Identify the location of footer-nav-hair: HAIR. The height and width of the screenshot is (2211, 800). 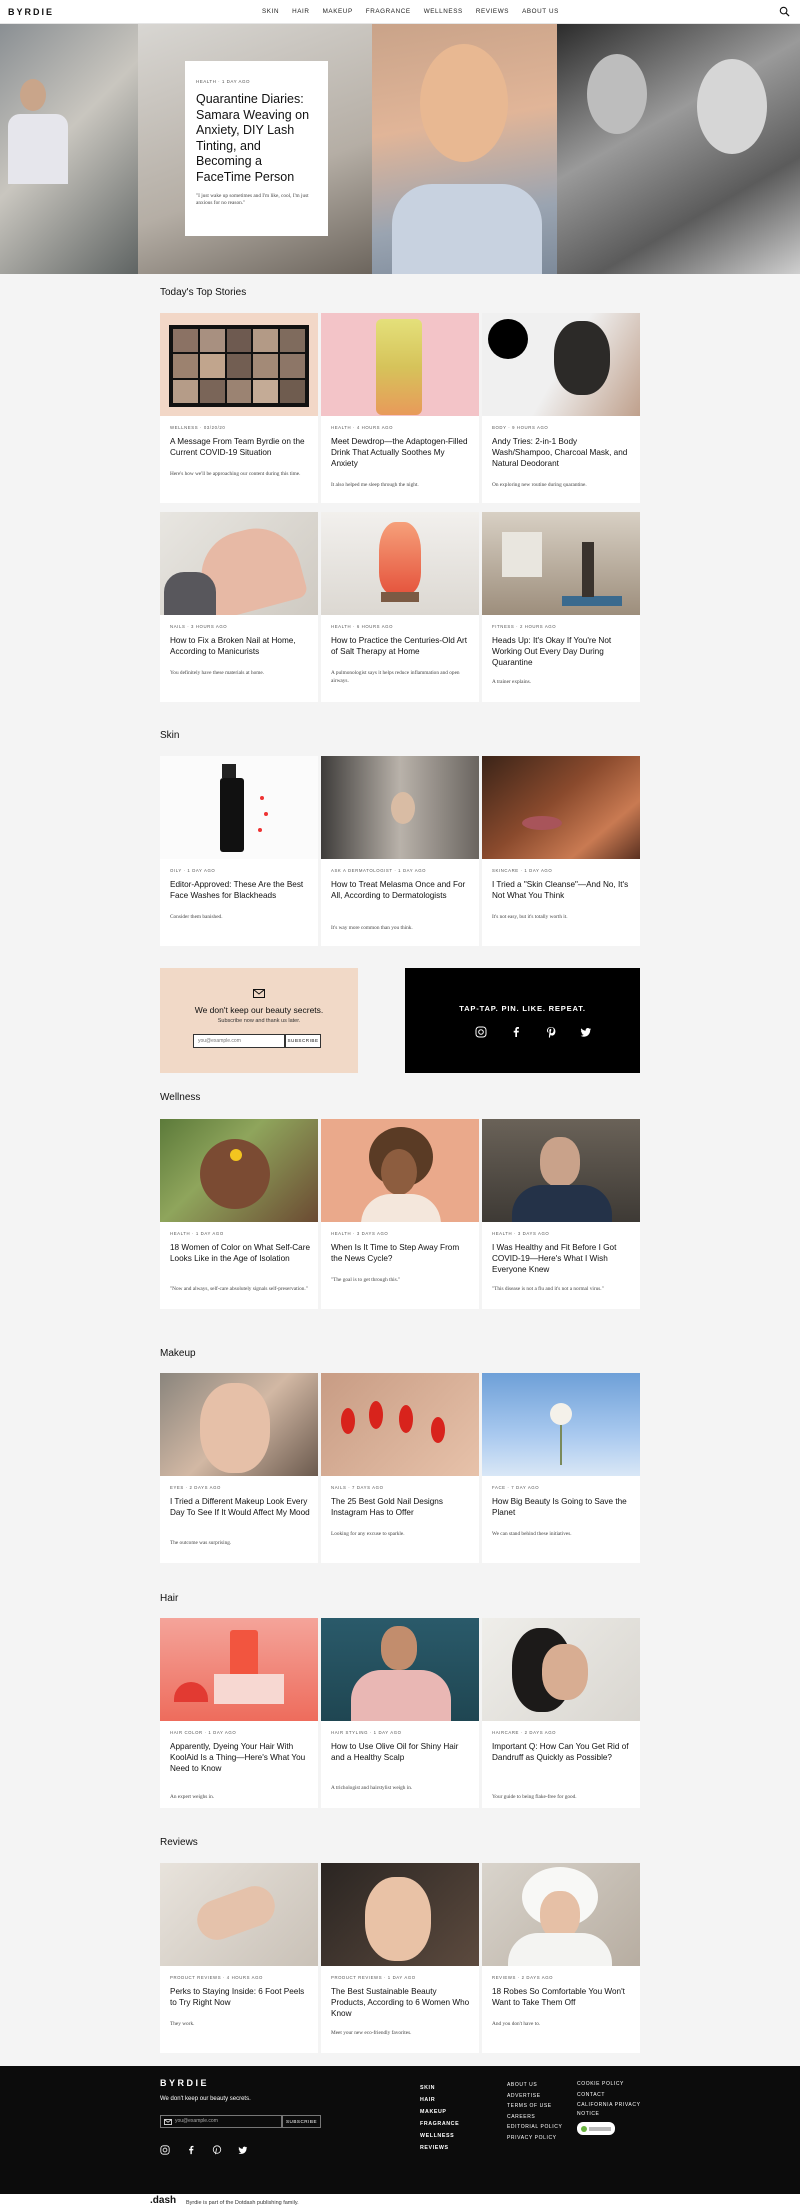
(439, 2100).